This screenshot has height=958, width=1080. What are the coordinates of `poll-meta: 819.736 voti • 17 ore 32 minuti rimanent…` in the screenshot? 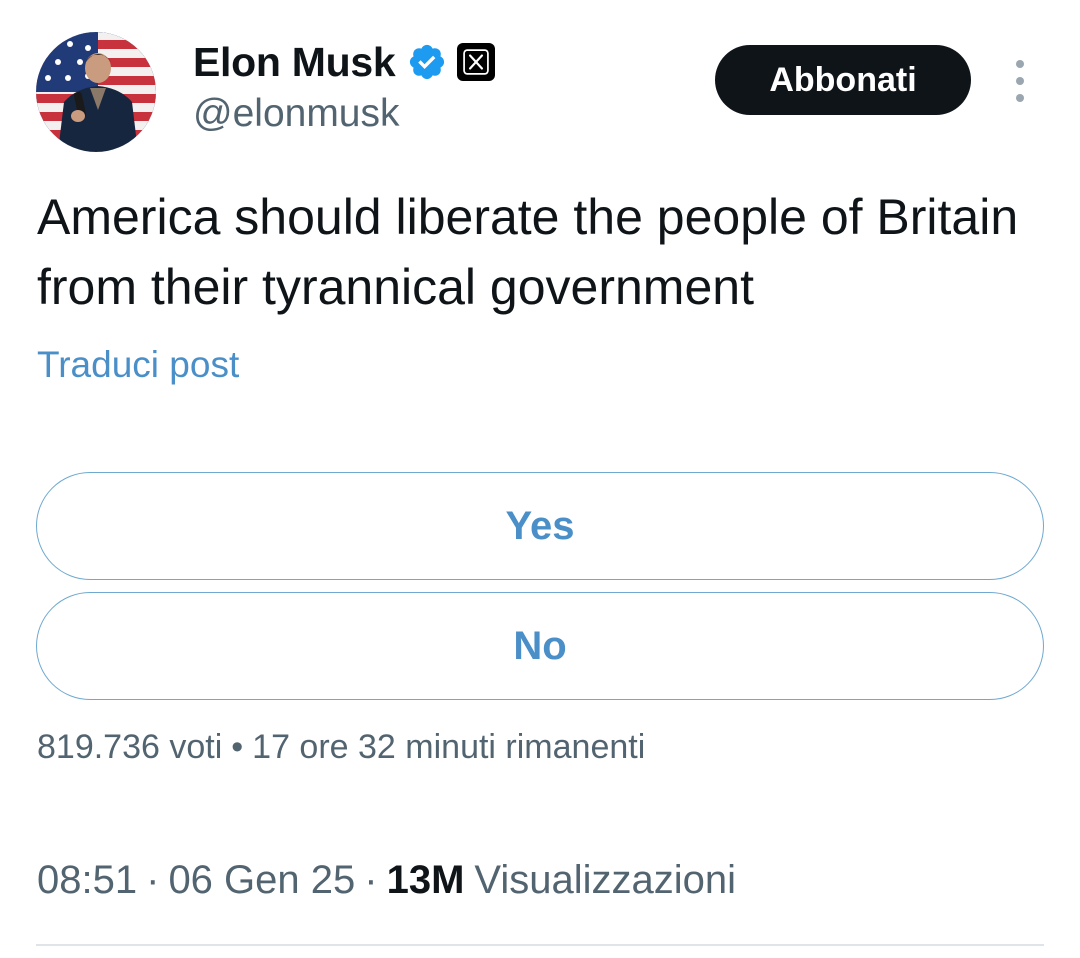 It's located at (341, 747).